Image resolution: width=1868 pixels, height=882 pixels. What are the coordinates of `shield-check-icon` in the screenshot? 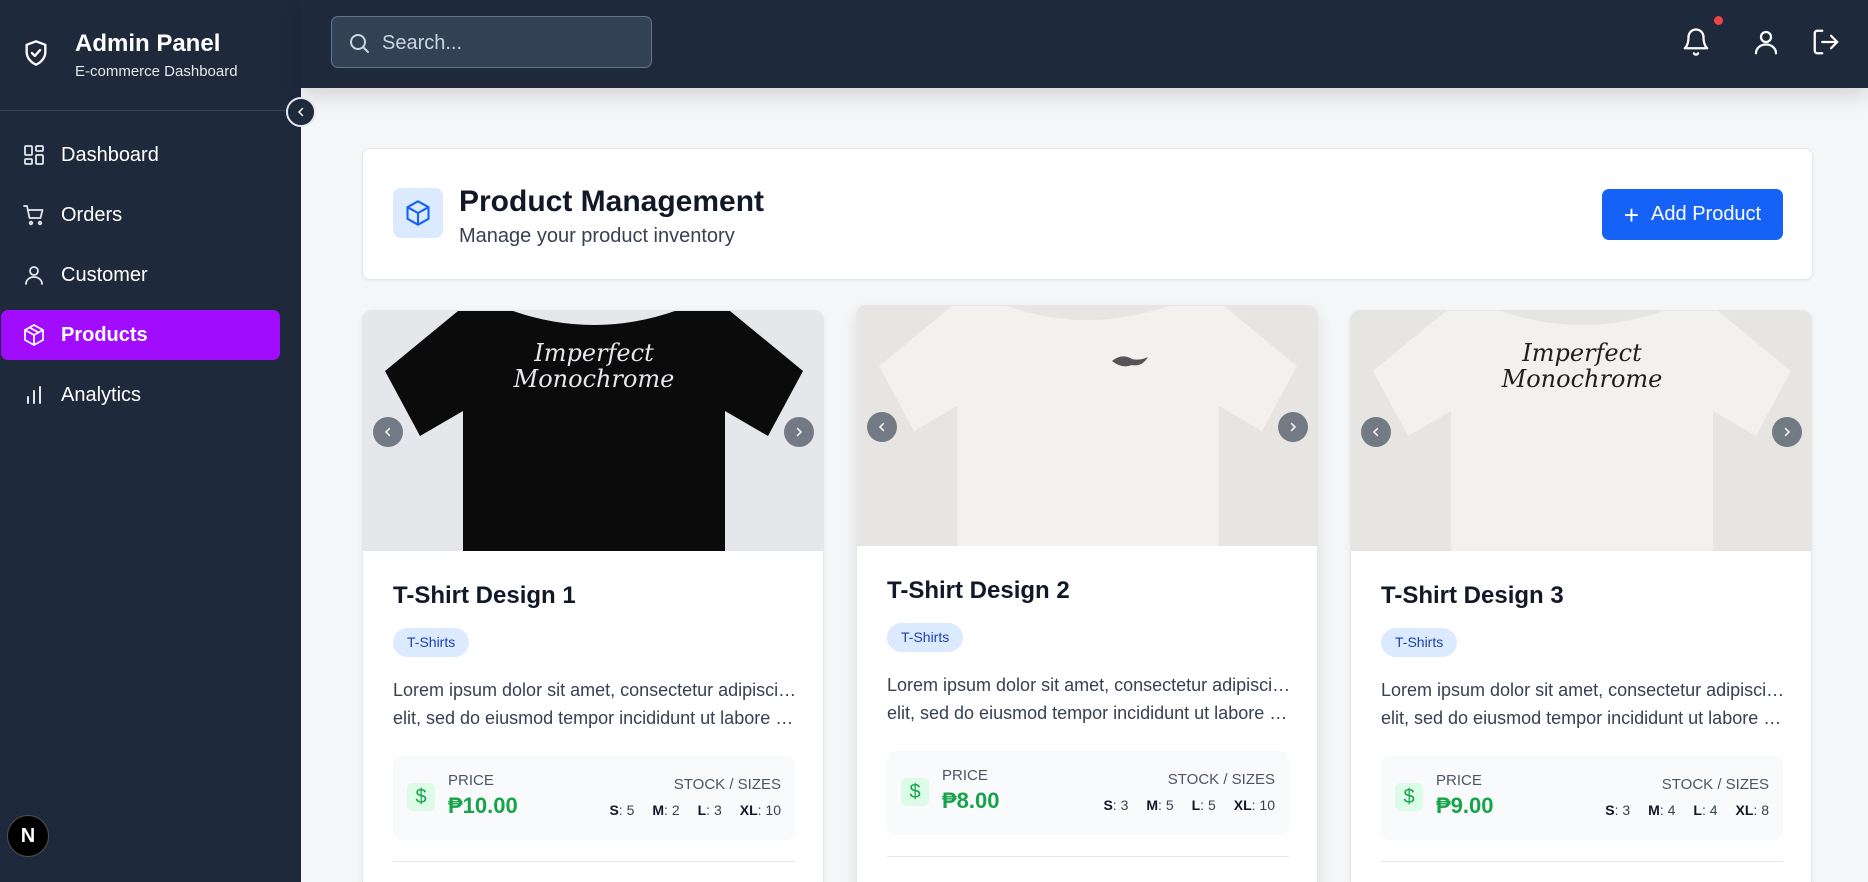 It's located at (36, 53).